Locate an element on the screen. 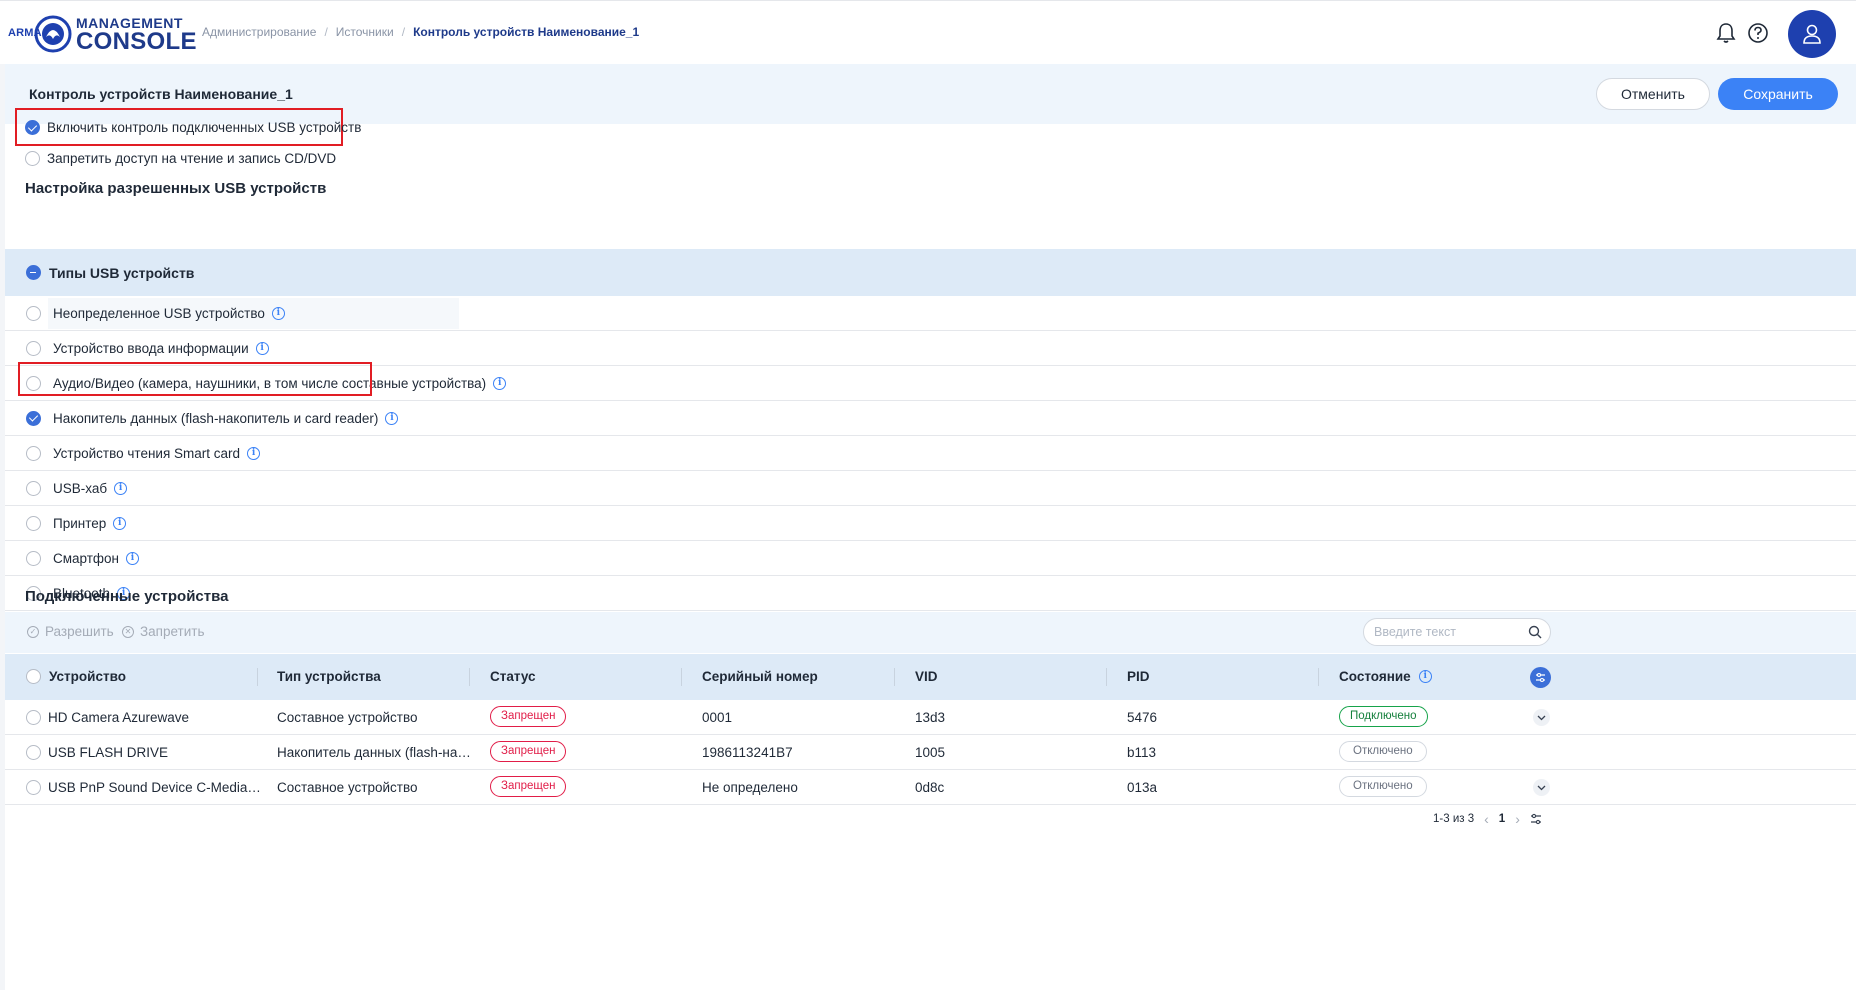  chevron-down-icon is located at coordinates (1541, 717).